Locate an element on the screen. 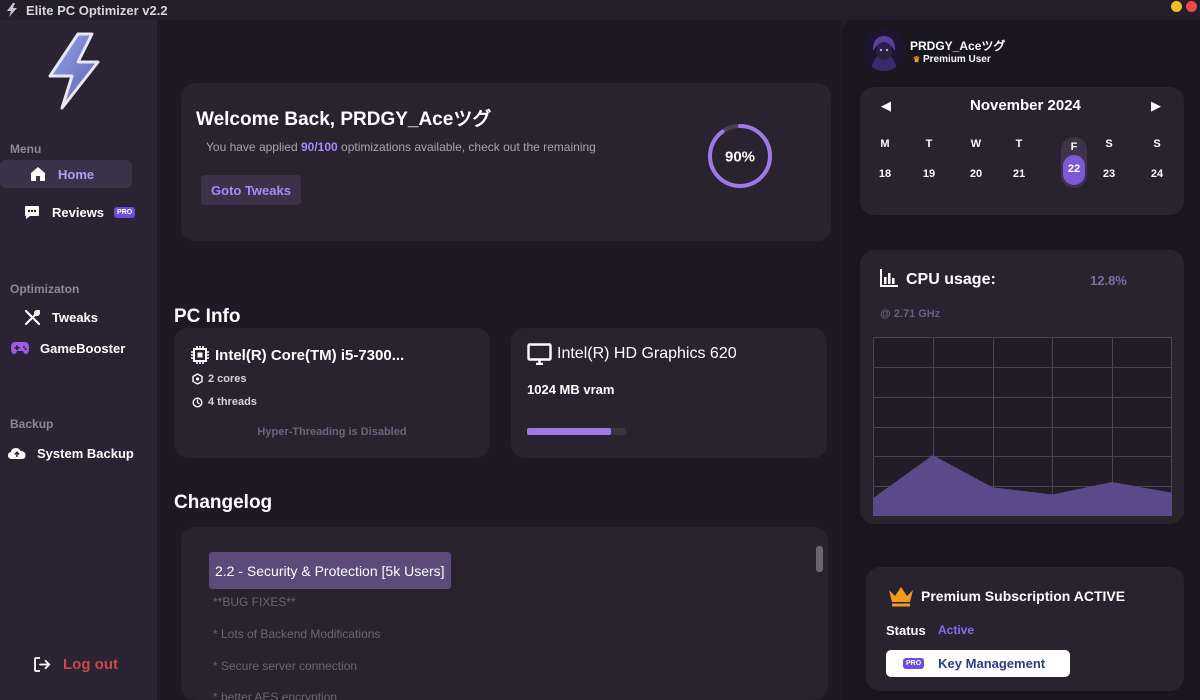  welcome-title: Welcome Back, PRDGY_Aceツグ is located at coordinates (344, 119).